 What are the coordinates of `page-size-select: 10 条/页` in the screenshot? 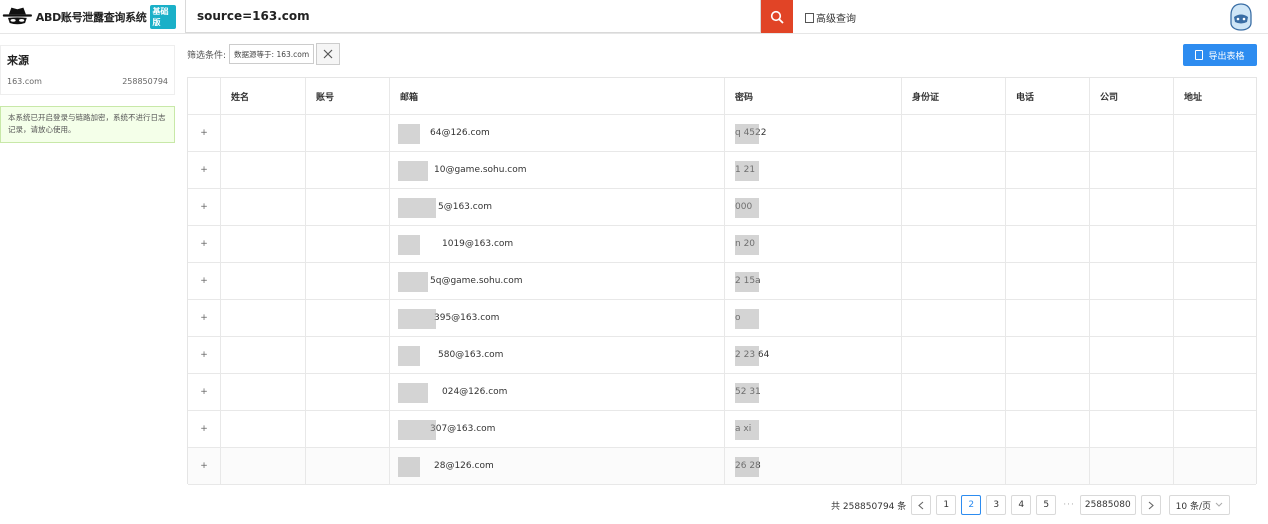 It's located at (1199, 505).